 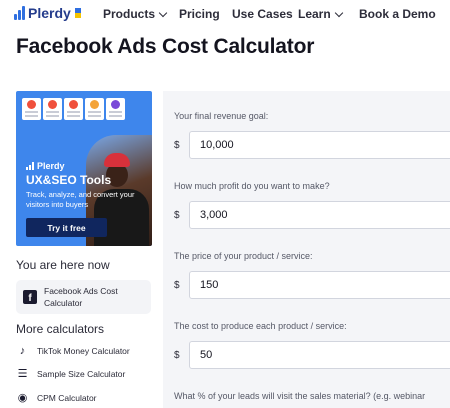 What do you see at coordinates (262, 14) in the screenshot?
I see `nav-use-cases: Use Cases` at bounding box center [262, 14].